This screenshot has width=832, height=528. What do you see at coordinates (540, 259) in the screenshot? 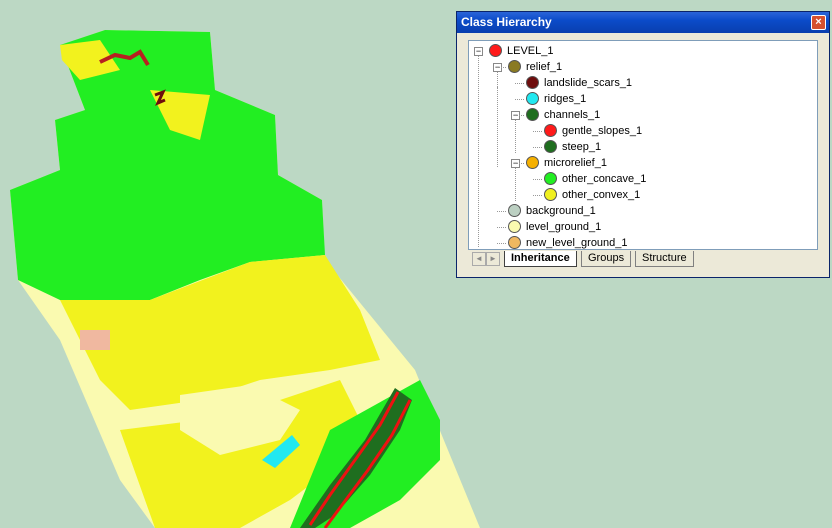
I see `tab-inheritance: Inheritance` at bounding box center [540, 259].